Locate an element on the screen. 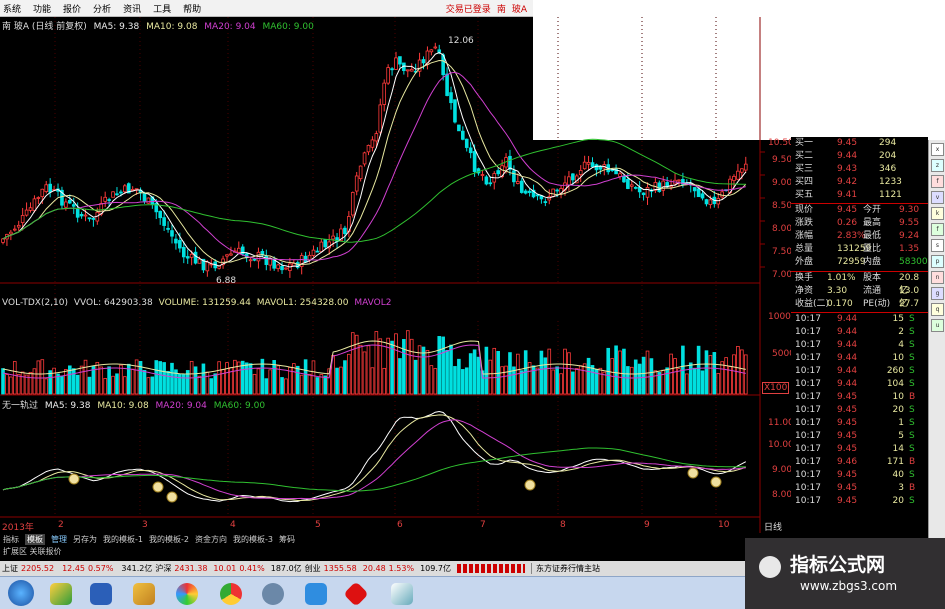 The image size is (945, 609). cy-index-name: 创业 is located at coordinates (312, 568).